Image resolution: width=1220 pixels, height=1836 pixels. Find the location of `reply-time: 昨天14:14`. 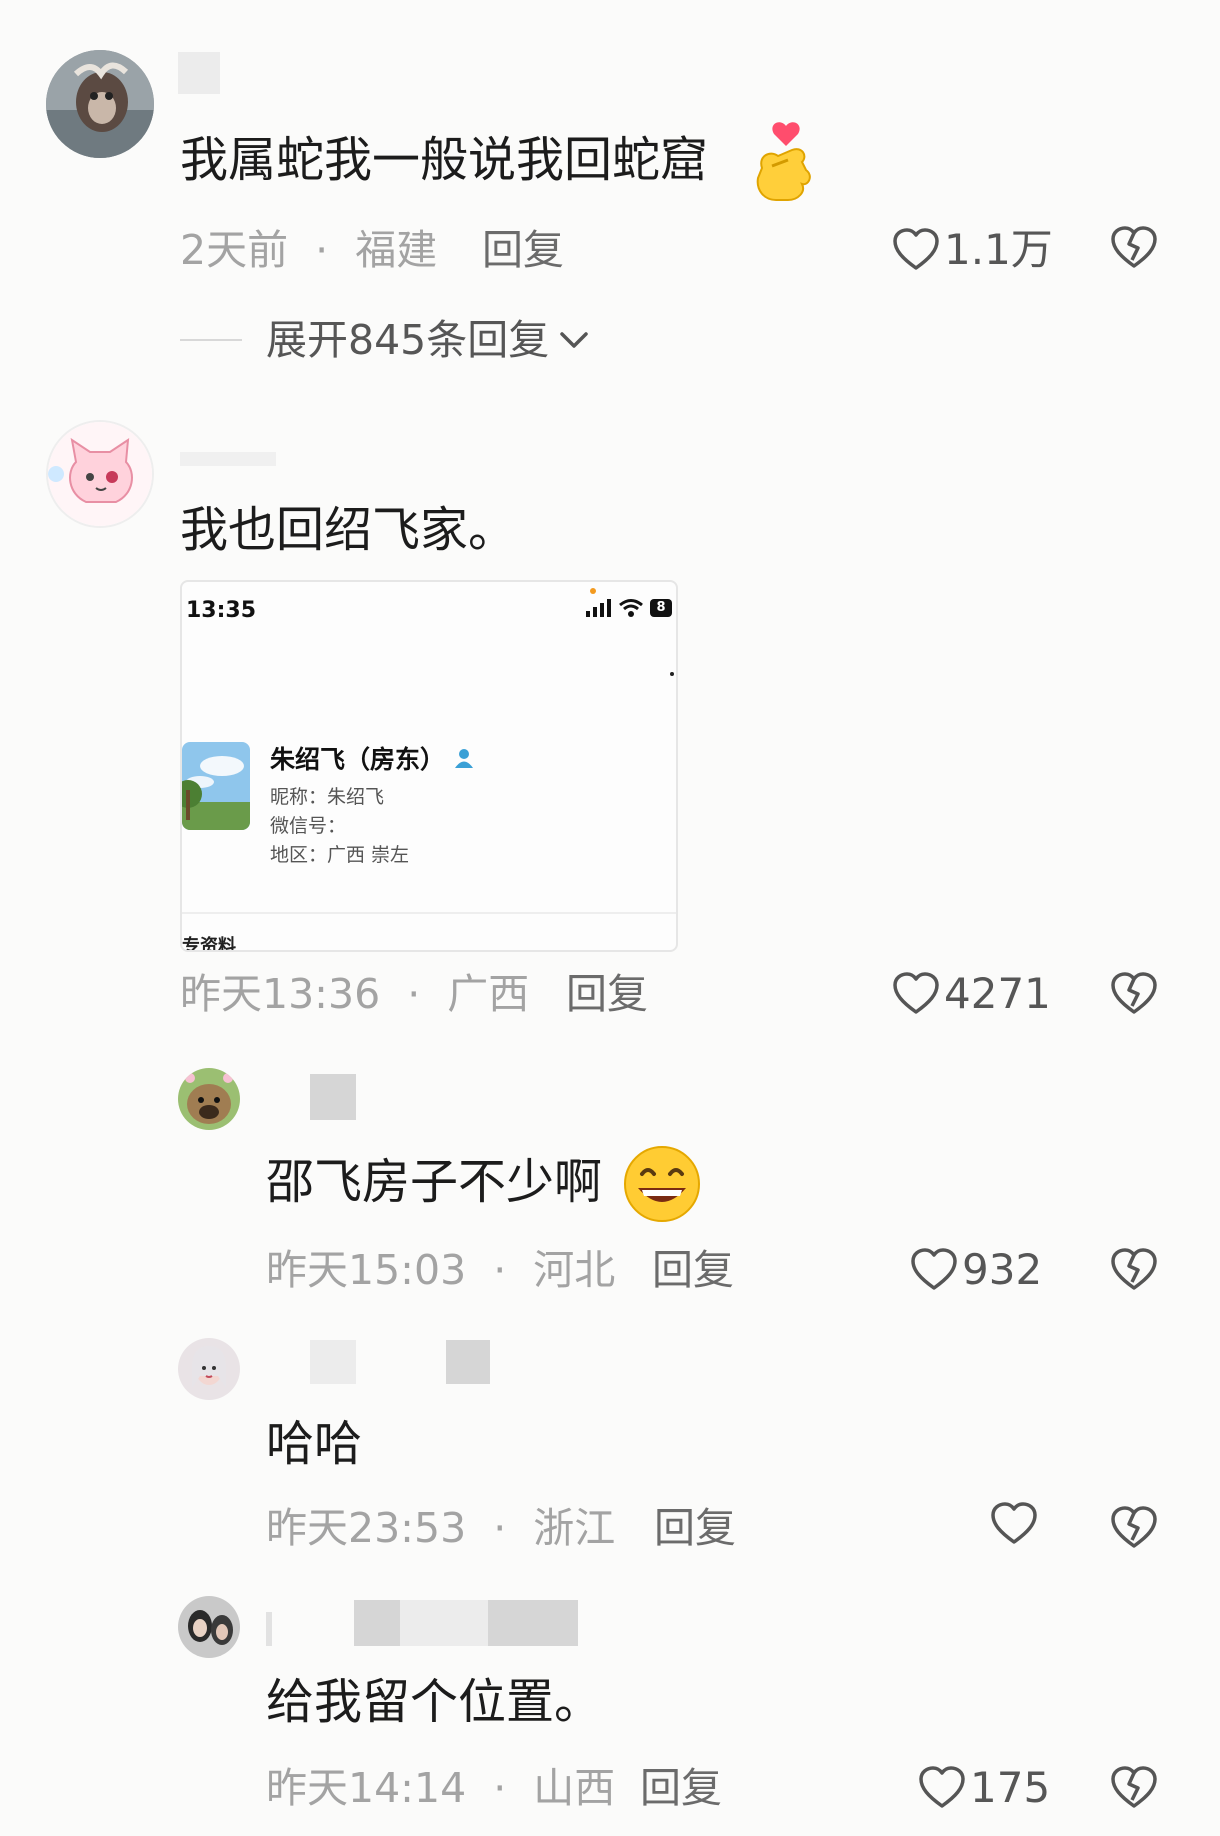

reply-time: 昨天14:14 is located at coordinates (366, 1788).